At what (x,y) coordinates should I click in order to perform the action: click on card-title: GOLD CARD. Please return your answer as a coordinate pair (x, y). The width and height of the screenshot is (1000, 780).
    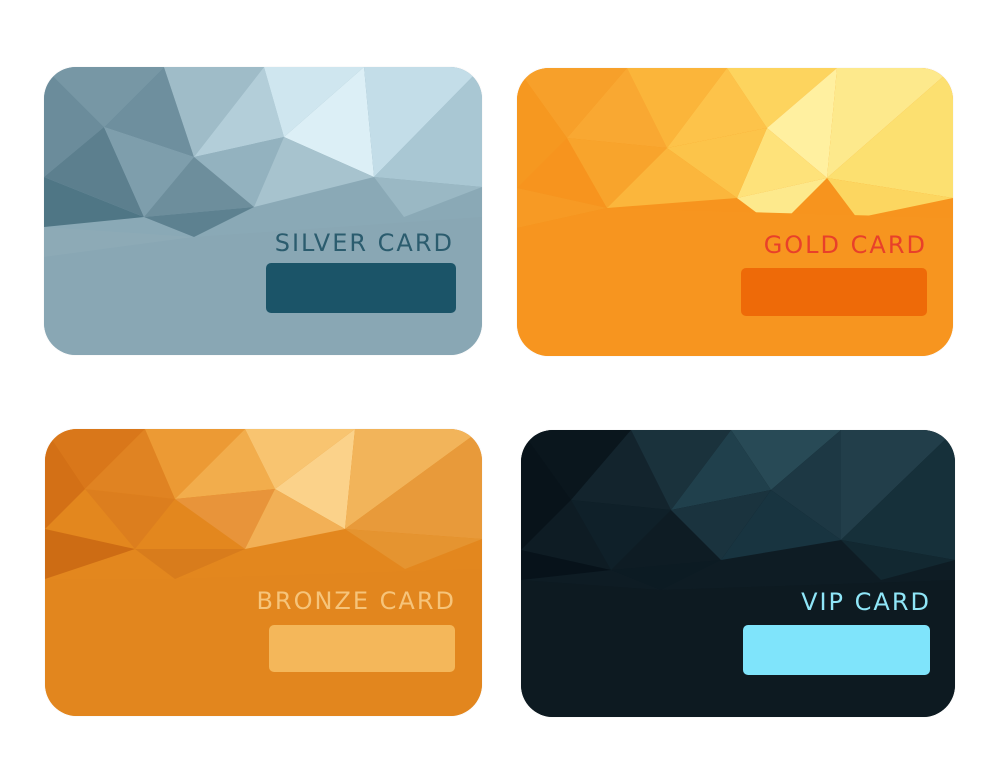
    Looking at the image, I should click on (845, 245).